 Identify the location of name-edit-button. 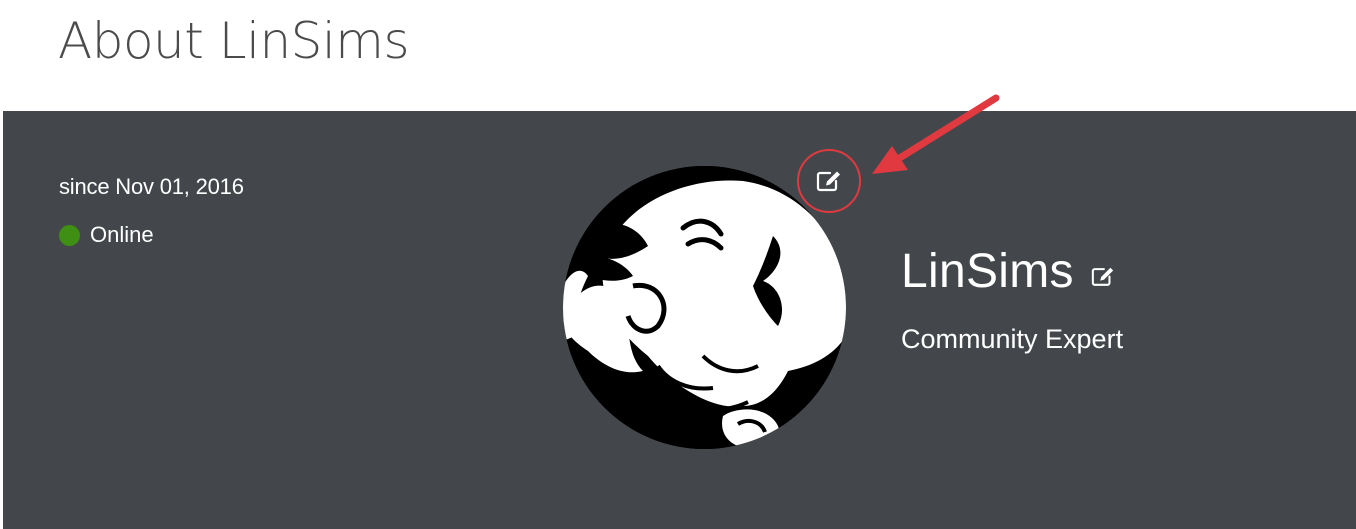
(1103, 276).